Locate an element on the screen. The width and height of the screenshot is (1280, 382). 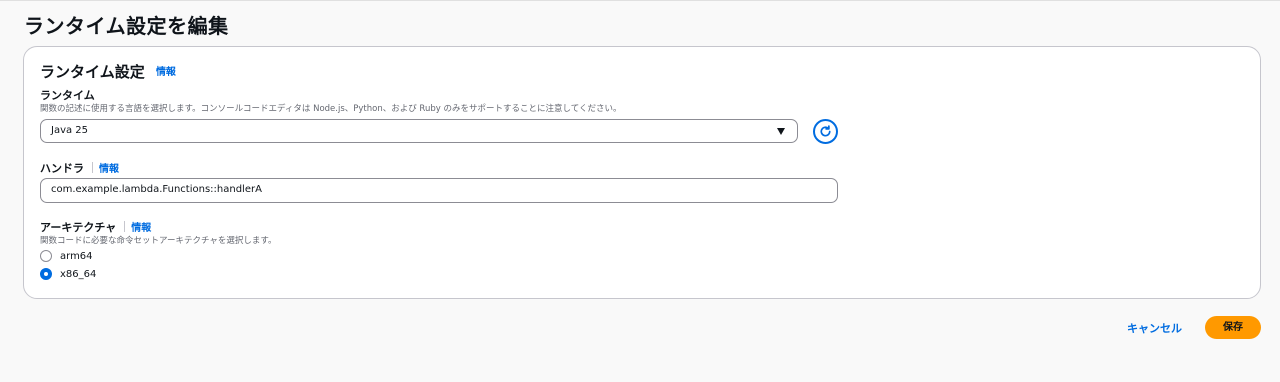
cancel-button: キャンセル is located at coordinates (1154, 328).